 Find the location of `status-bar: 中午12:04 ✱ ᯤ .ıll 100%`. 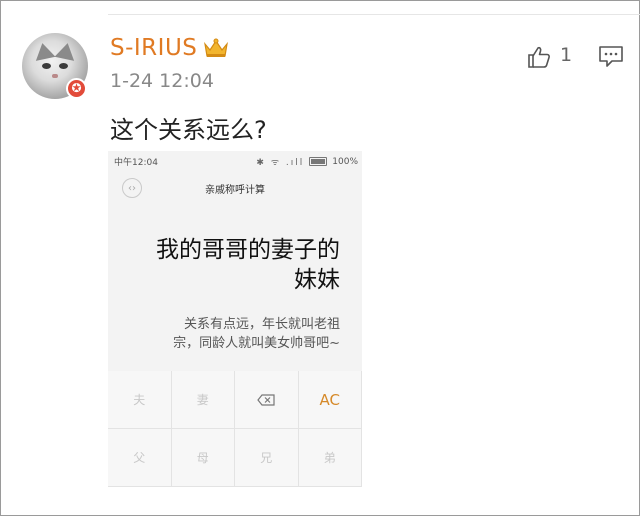

status-bar: 中午12:04 ✱ ᯤ .ıll 100% is located at coordinates (235, 160).